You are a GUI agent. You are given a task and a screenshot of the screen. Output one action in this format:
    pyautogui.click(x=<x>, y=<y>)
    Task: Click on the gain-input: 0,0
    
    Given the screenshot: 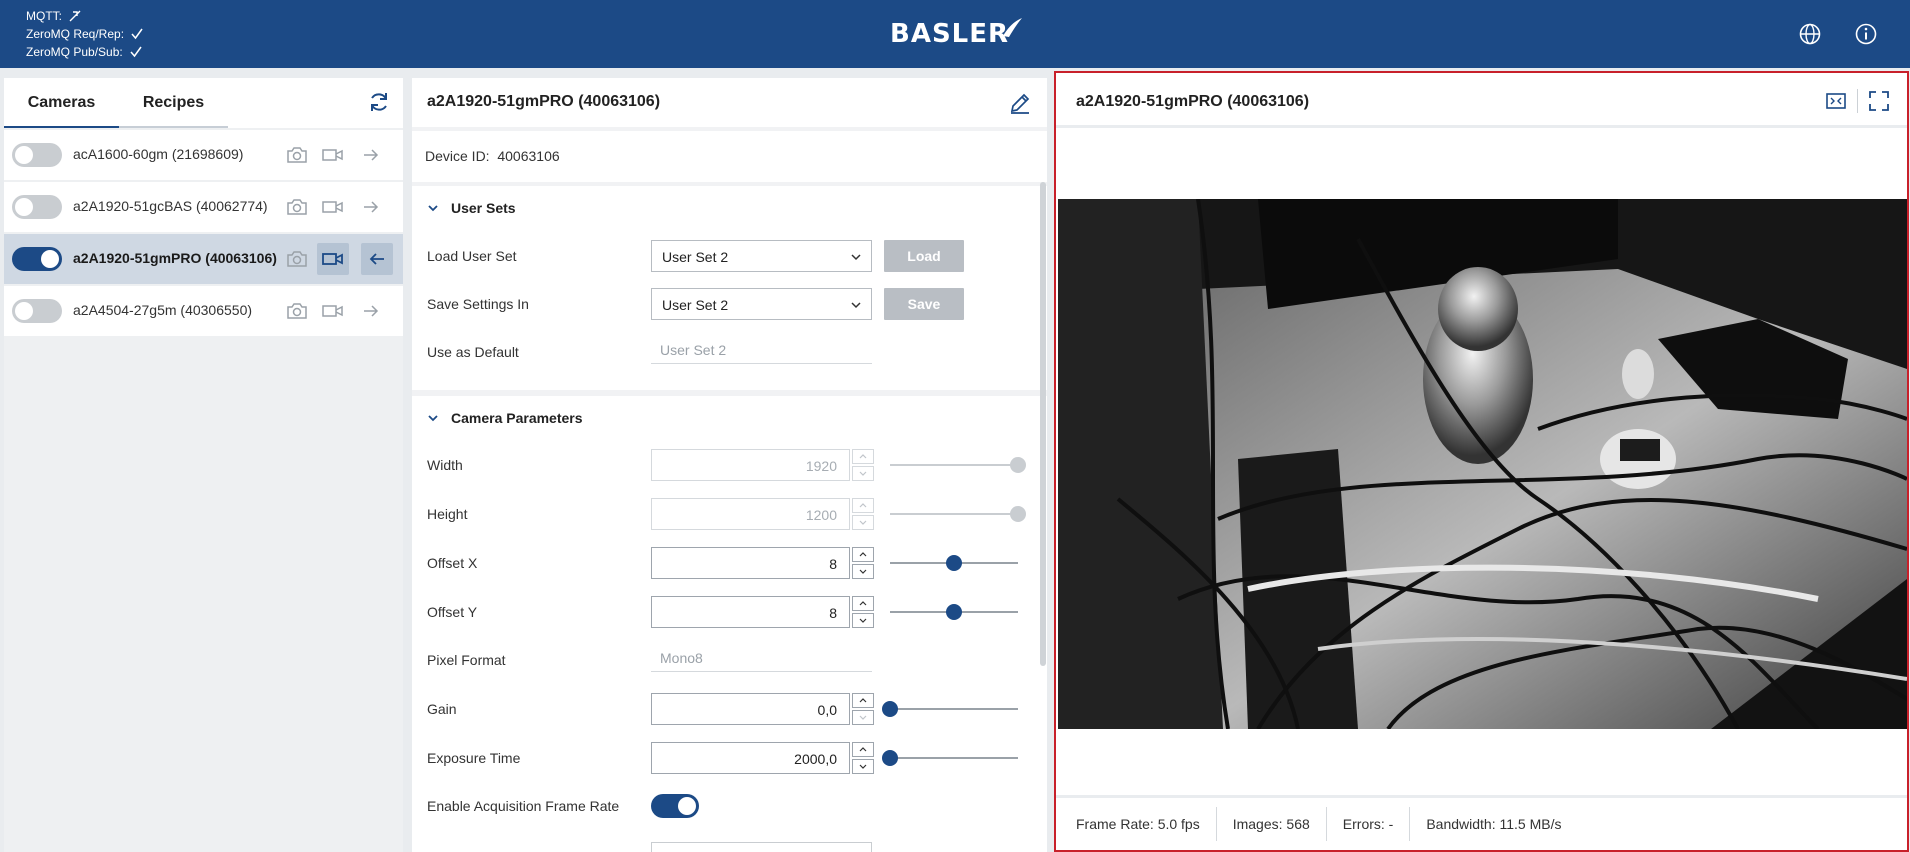 What is the action you would take?
    pyautogui.click(x=750, y=709)
    